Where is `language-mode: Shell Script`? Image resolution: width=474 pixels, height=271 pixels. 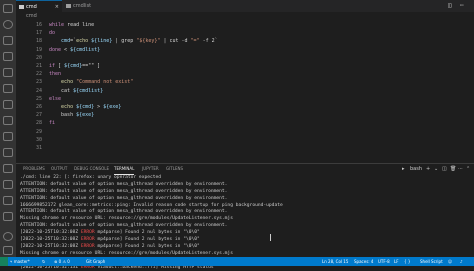
language-mode: Shell Script is located at coordinates (431, 261).